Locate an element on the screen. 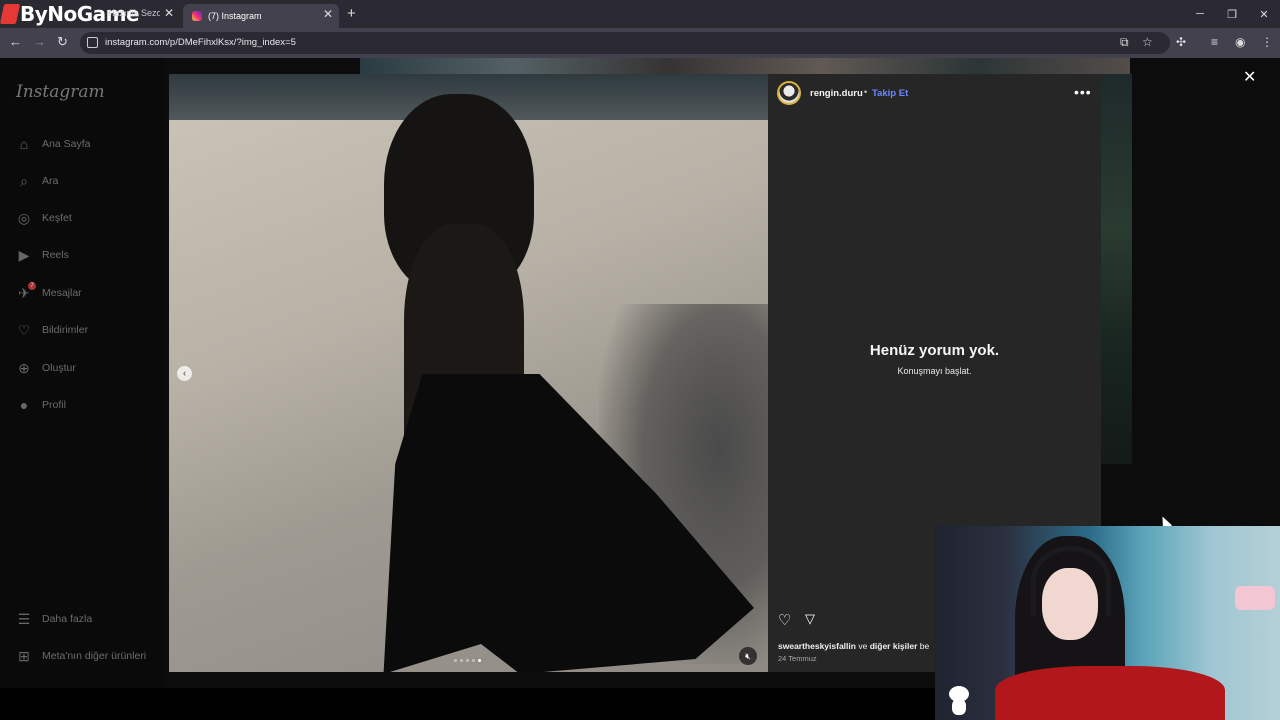 The image size is (1280, 720). post-header: rengin.duru • Takip Et ••• is located at coordinates (934, 94).